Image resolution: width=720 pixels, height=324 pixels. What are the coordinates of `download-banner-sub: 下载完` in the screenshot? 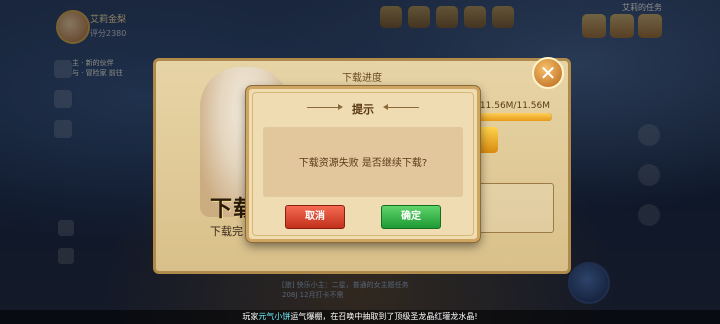 It's located at (226, 231).